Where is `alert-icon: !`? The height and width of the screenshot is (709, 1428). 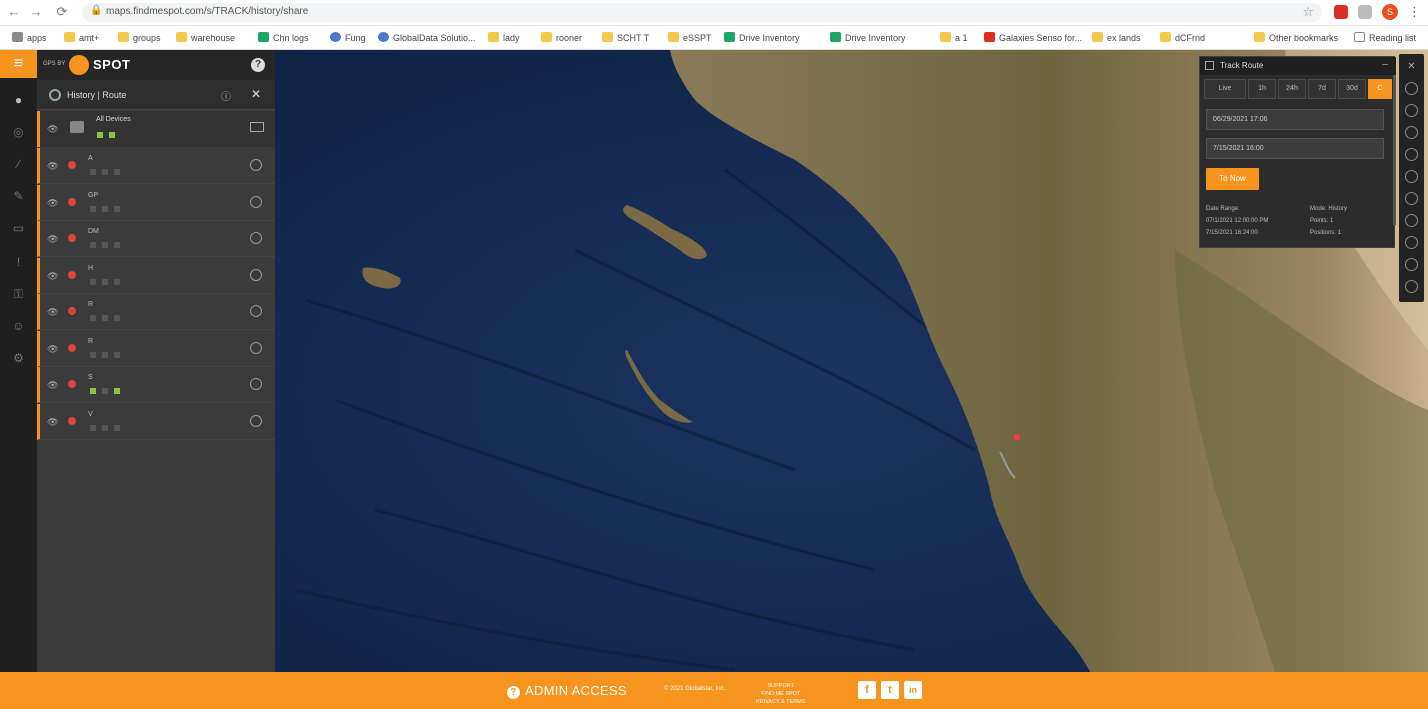
alert-icon: ! is located at coordinates (18, 262).